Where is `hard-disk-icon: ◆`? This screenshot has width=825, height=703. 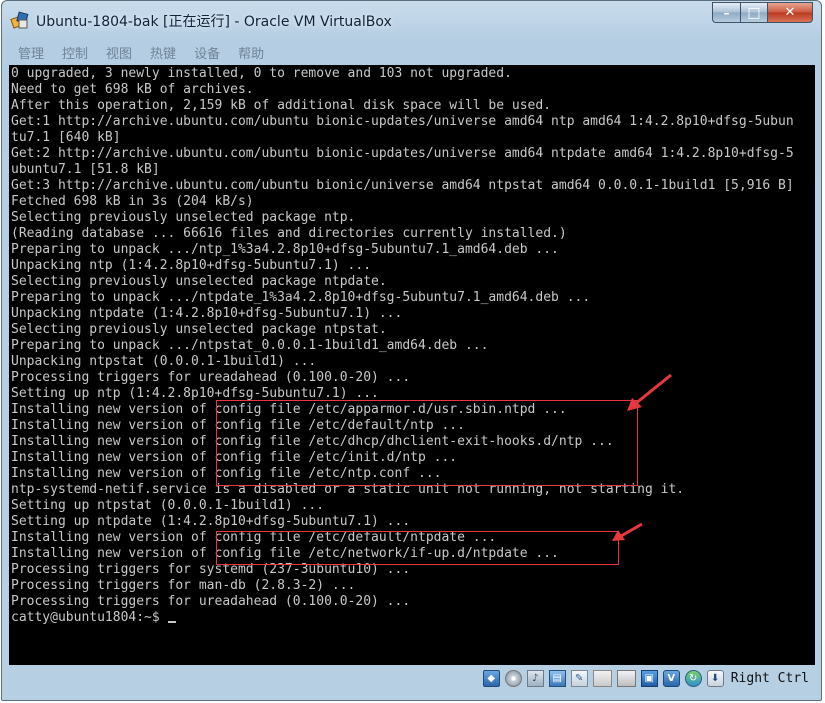 hard-disk-icon: ◆ is located at coordinates (491, 678).